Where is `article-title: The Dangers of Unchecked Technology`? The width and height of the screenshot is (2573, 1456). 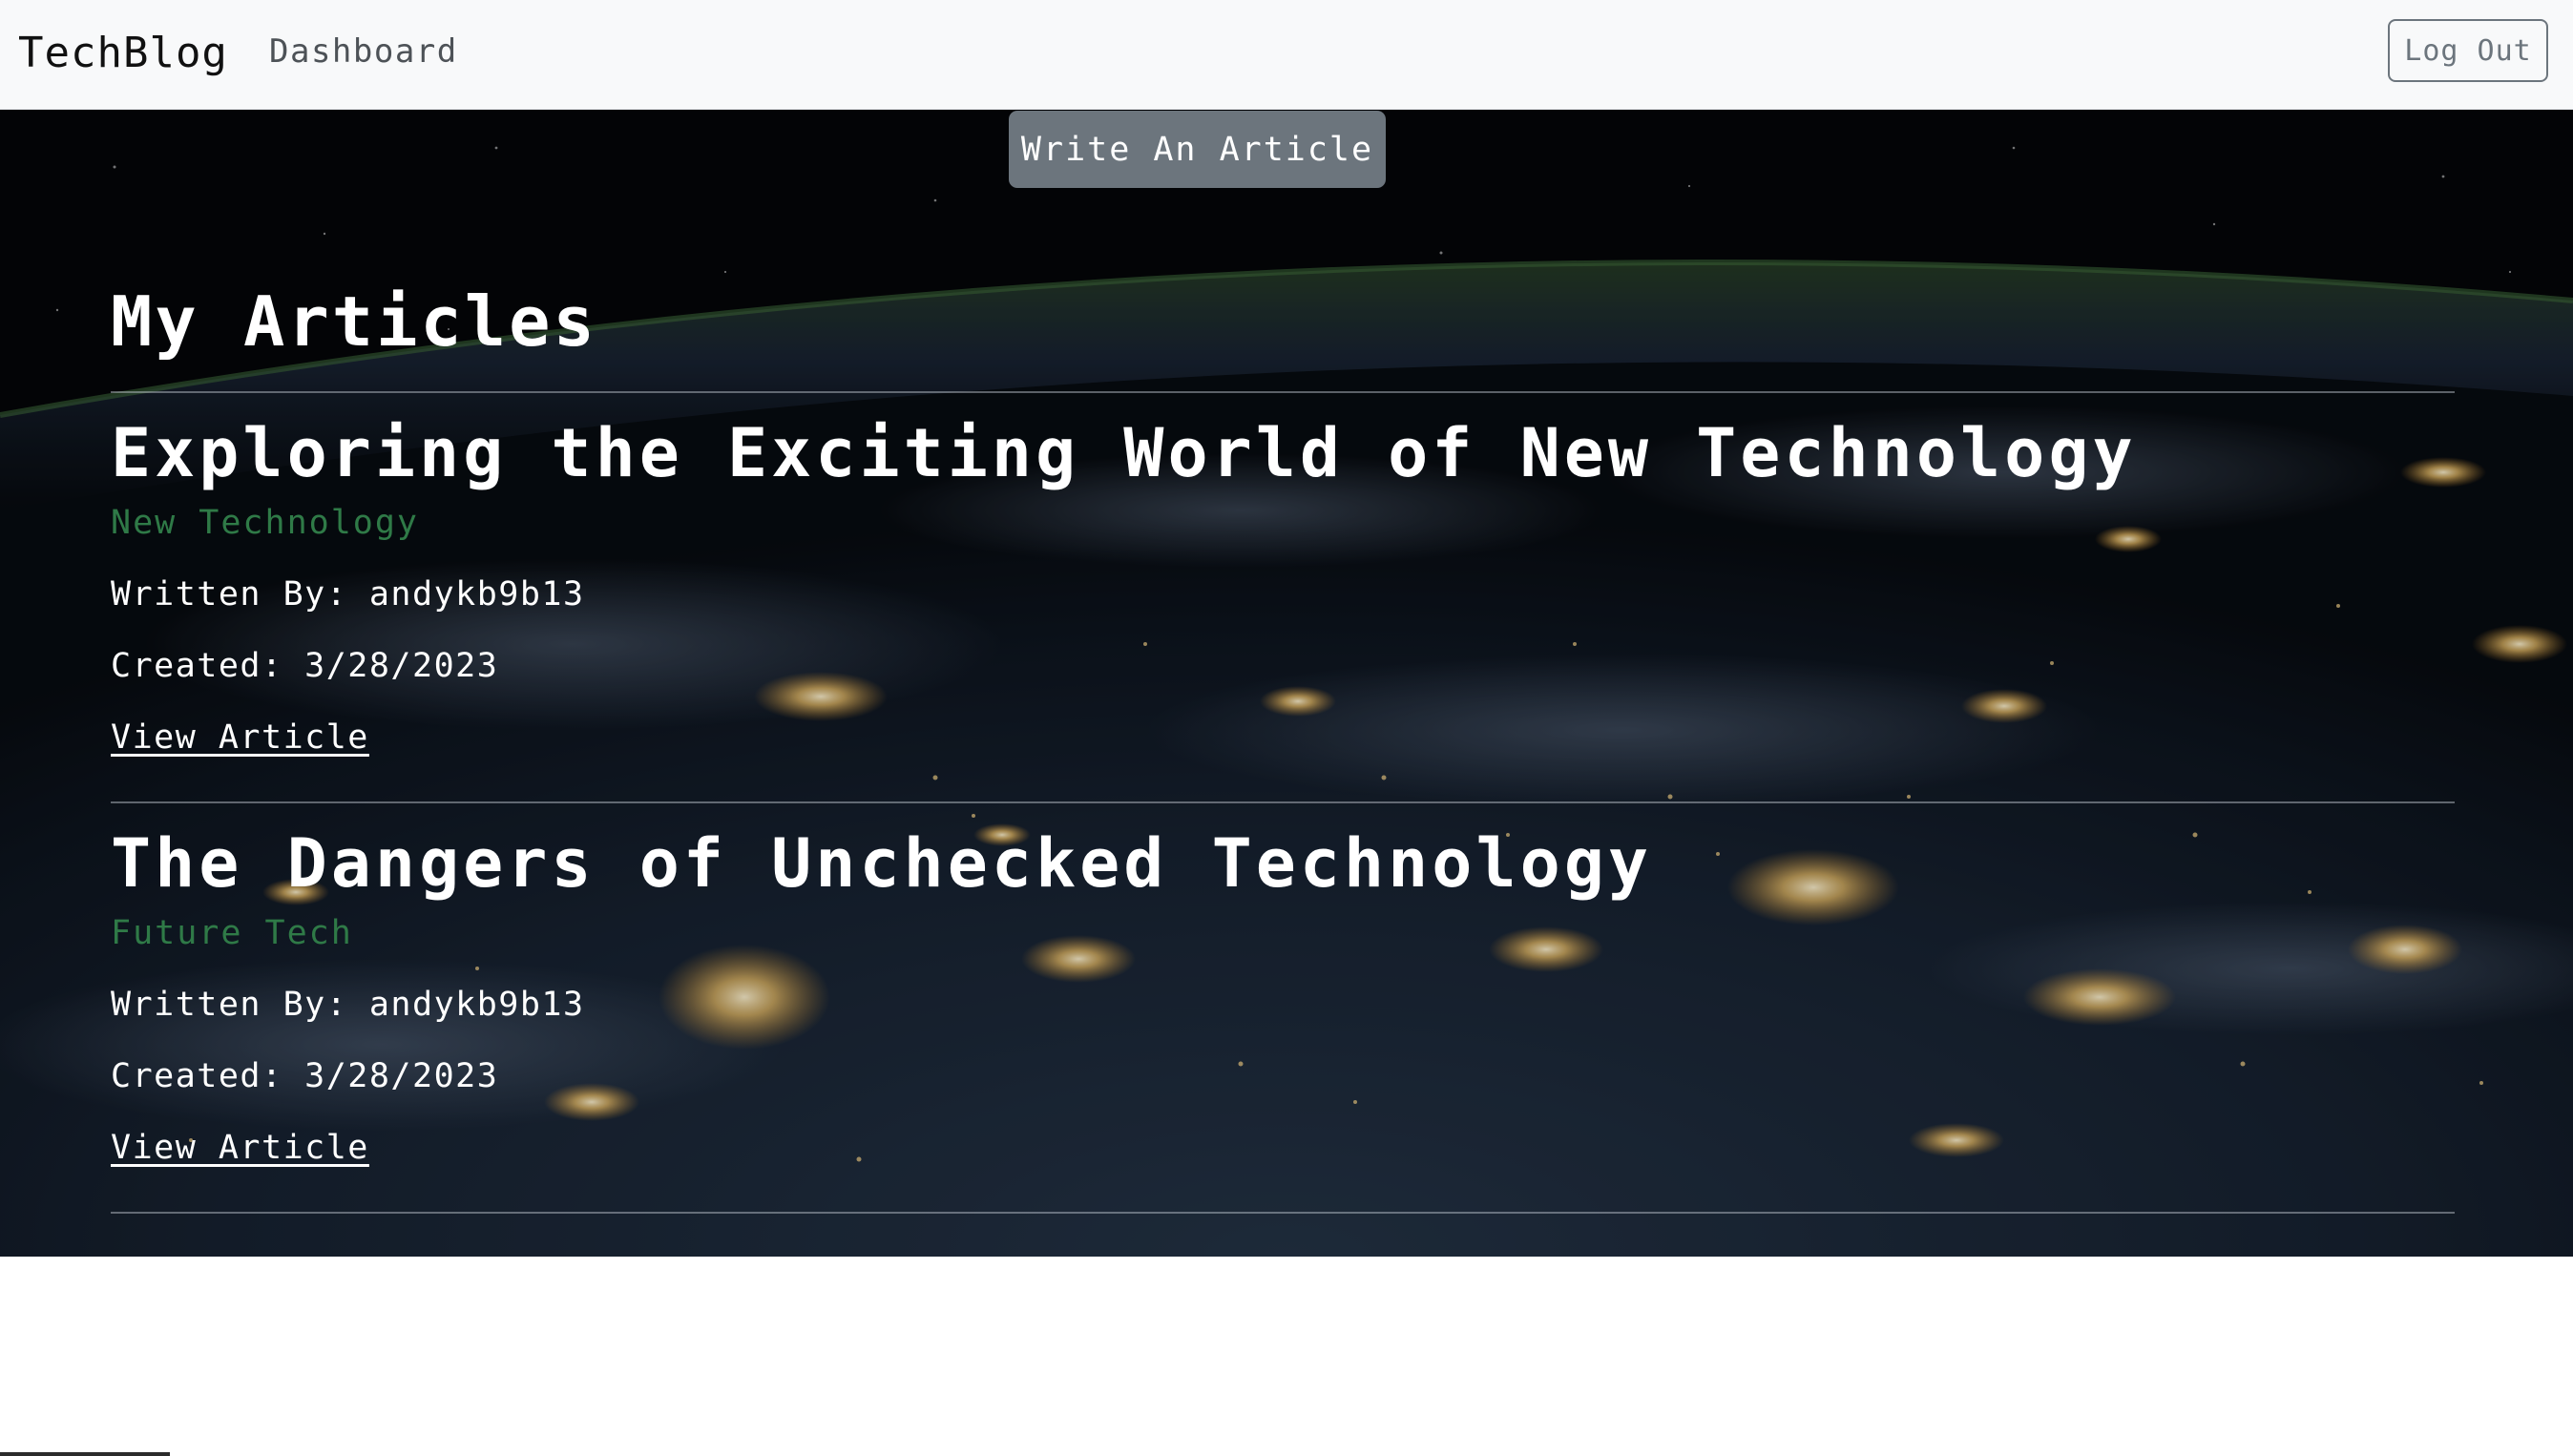 article-title: The Dangers of Unchecked Technology is located at coordinates (882, 864).